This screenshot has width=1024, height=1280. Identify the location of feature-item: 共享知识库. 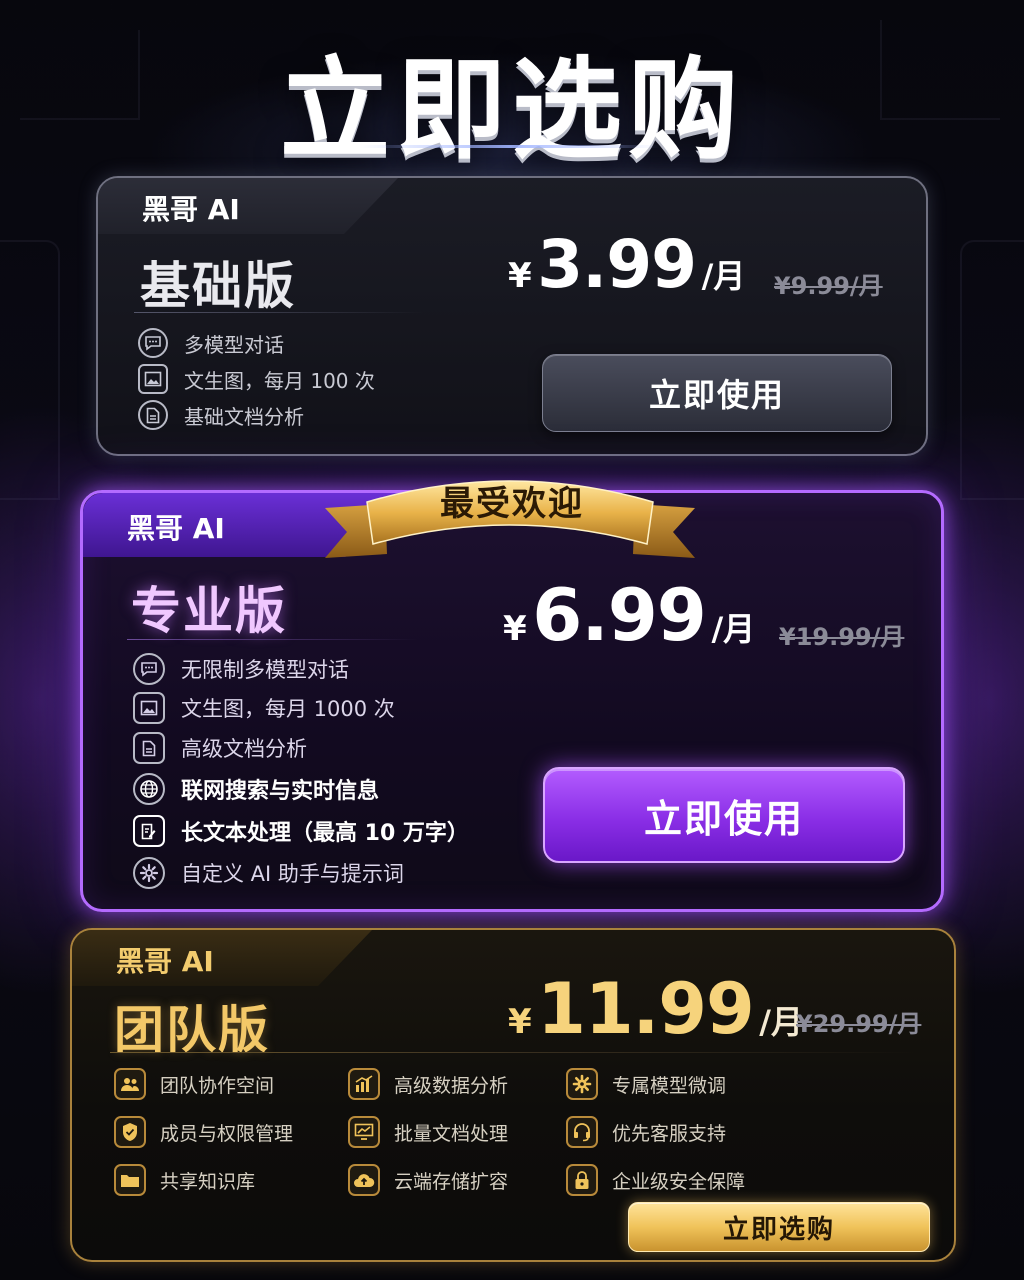
(184, 1180).